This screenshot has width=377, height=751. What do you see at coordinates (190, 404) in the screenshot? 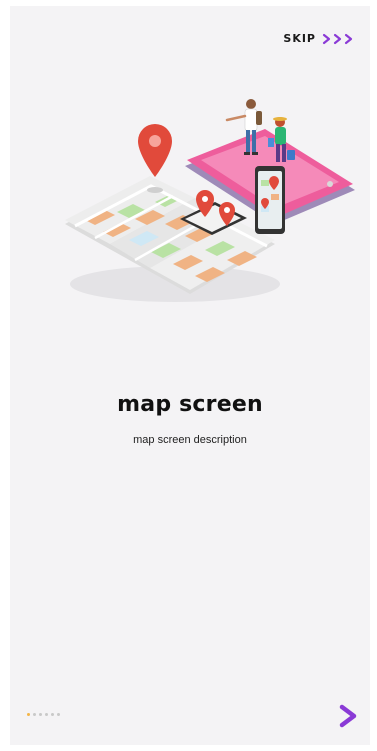
I see `slide-title: map screen` at bounding box center [190, 404].